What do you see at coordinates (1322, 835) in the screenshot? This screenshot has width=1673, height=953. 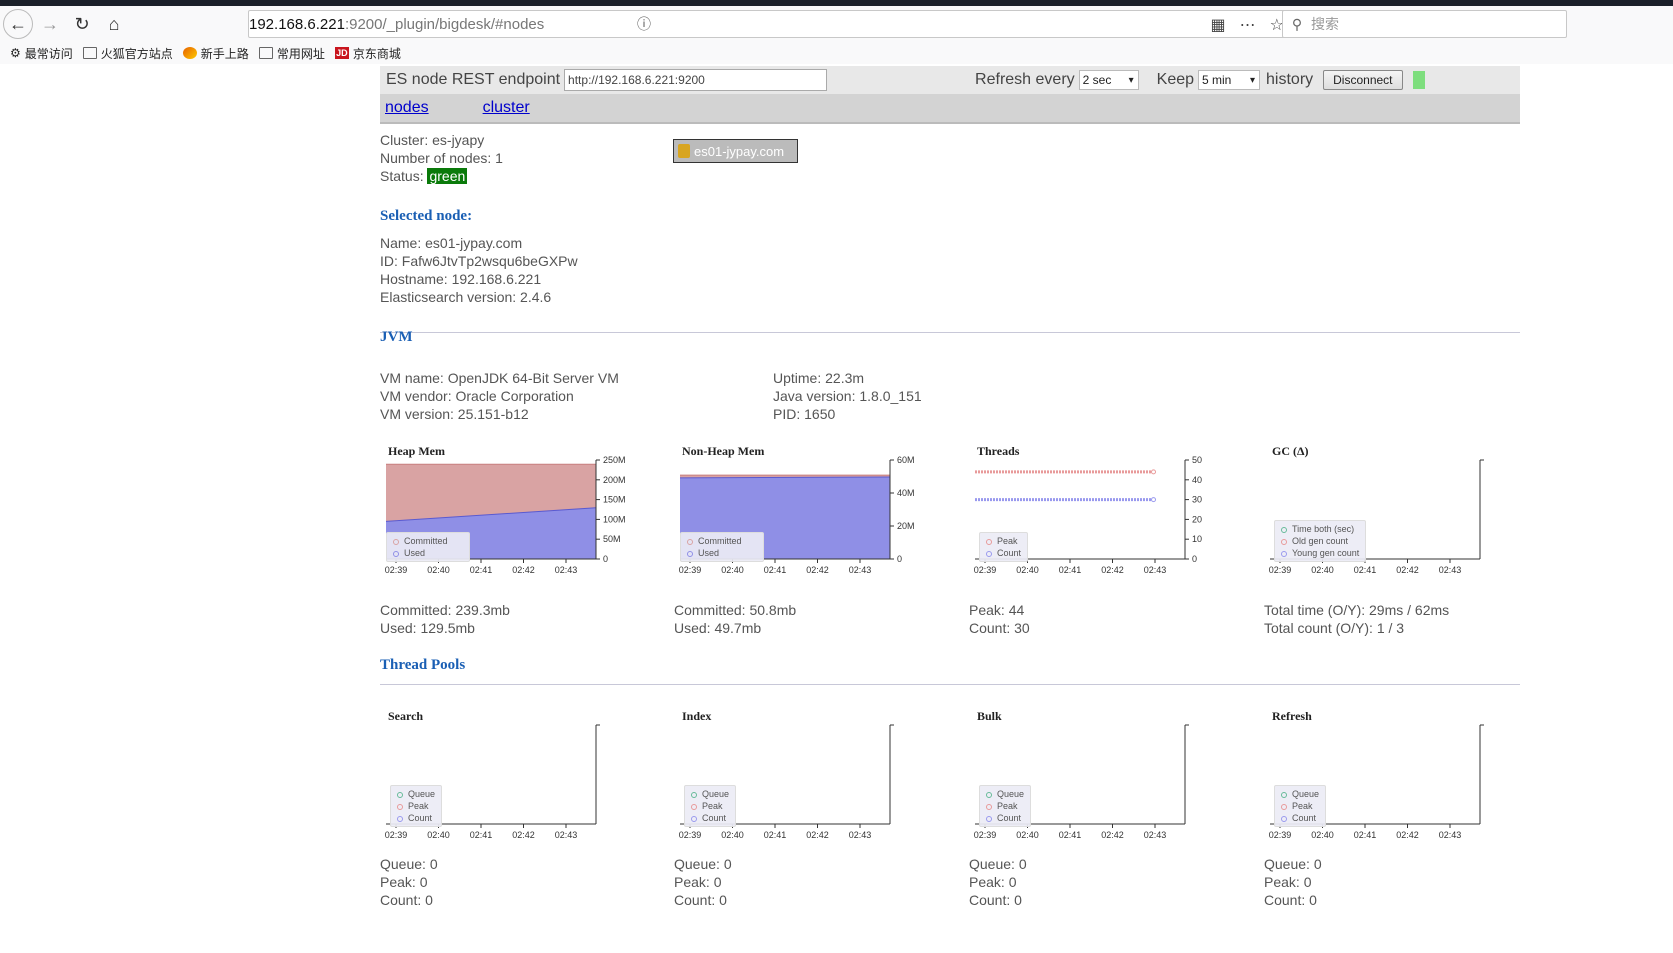 I see `refresh-x-tick-label: 02:40` at bounding box center [1322, 835].